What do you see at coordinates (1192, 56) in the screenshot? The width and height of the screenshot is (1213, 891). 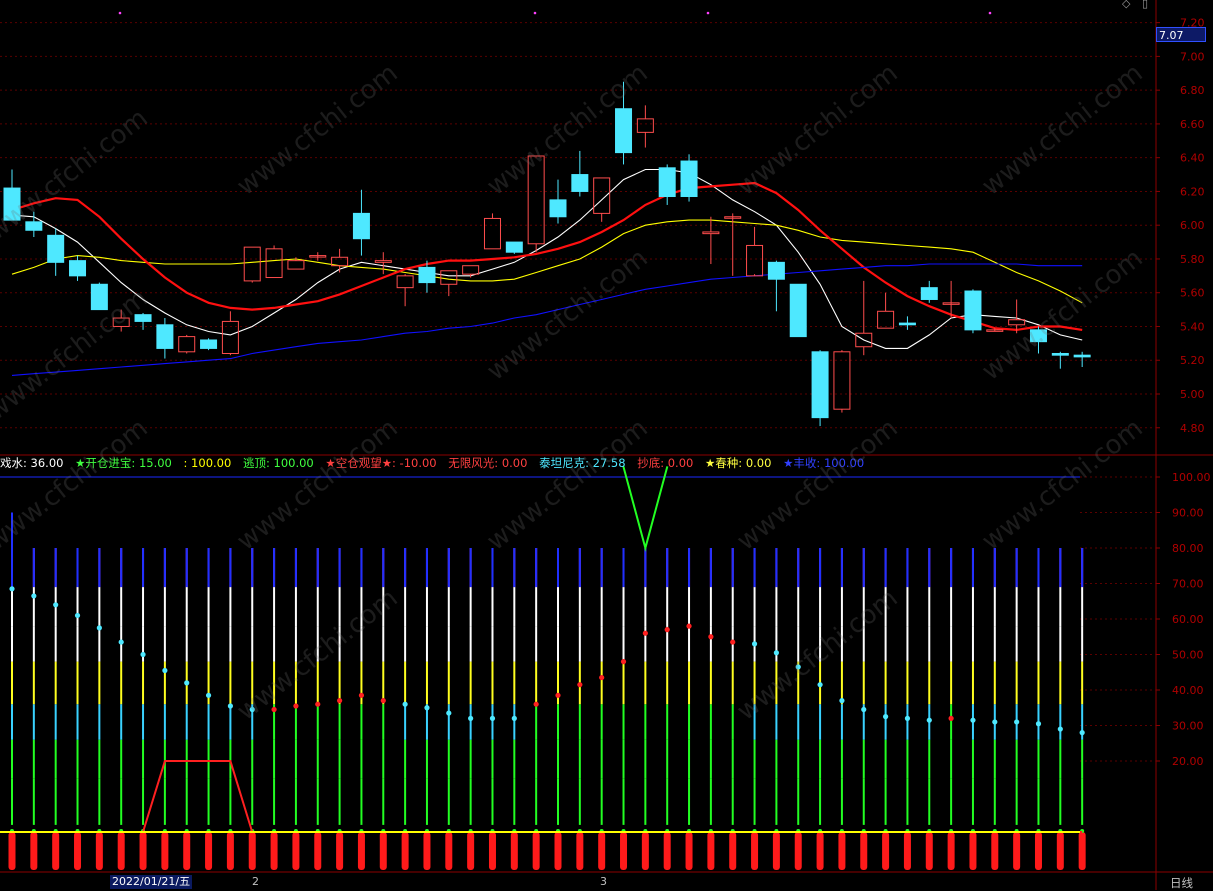 I see `price-tick-label: 7.00` at bounding box center [1192, 56].